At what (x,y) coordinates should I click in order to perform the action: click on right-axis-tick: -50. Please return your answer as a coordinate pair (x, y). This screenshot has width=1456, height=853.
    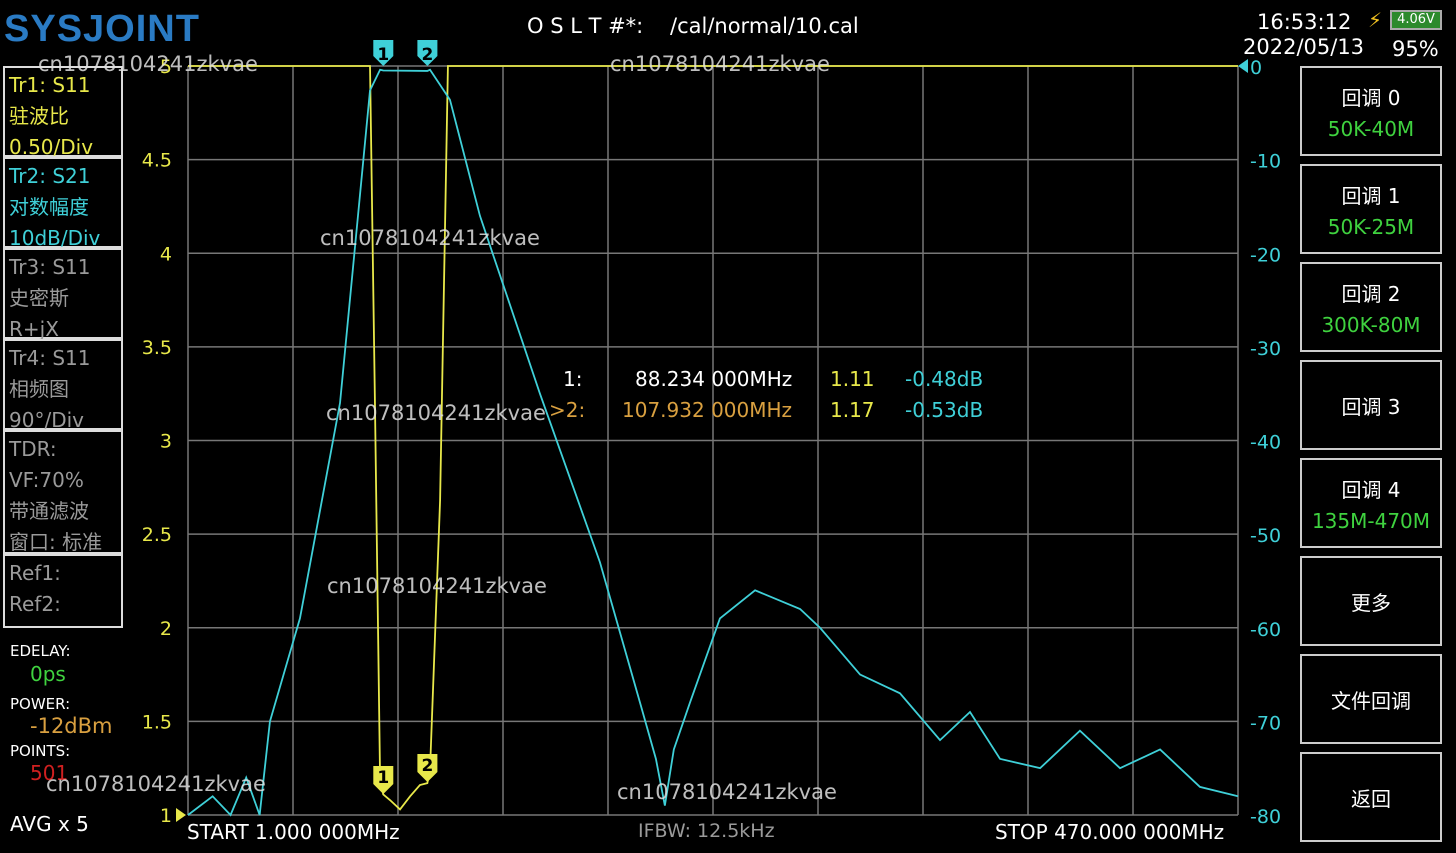
    Looking at the image, I should click on (1265, 536).